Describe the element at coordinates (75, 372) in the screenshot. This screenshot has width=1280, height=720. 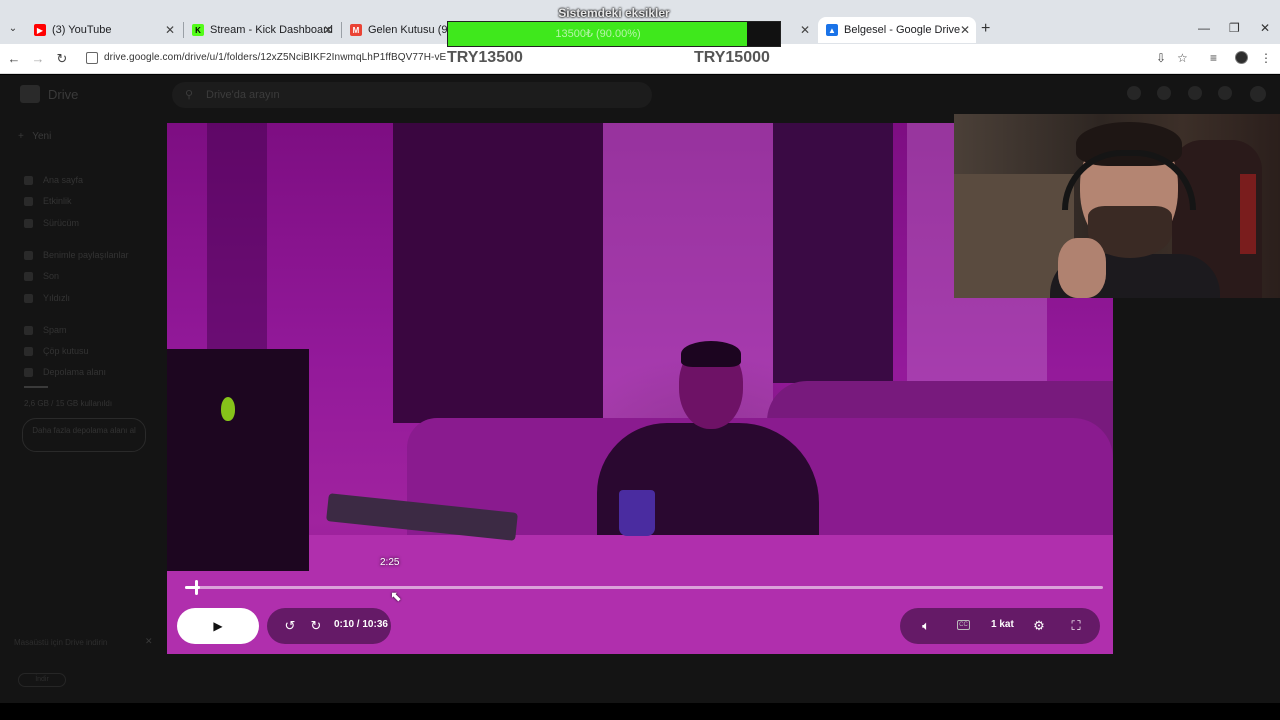
I see `sidebar-item-label: Depolama alanı` at that location.